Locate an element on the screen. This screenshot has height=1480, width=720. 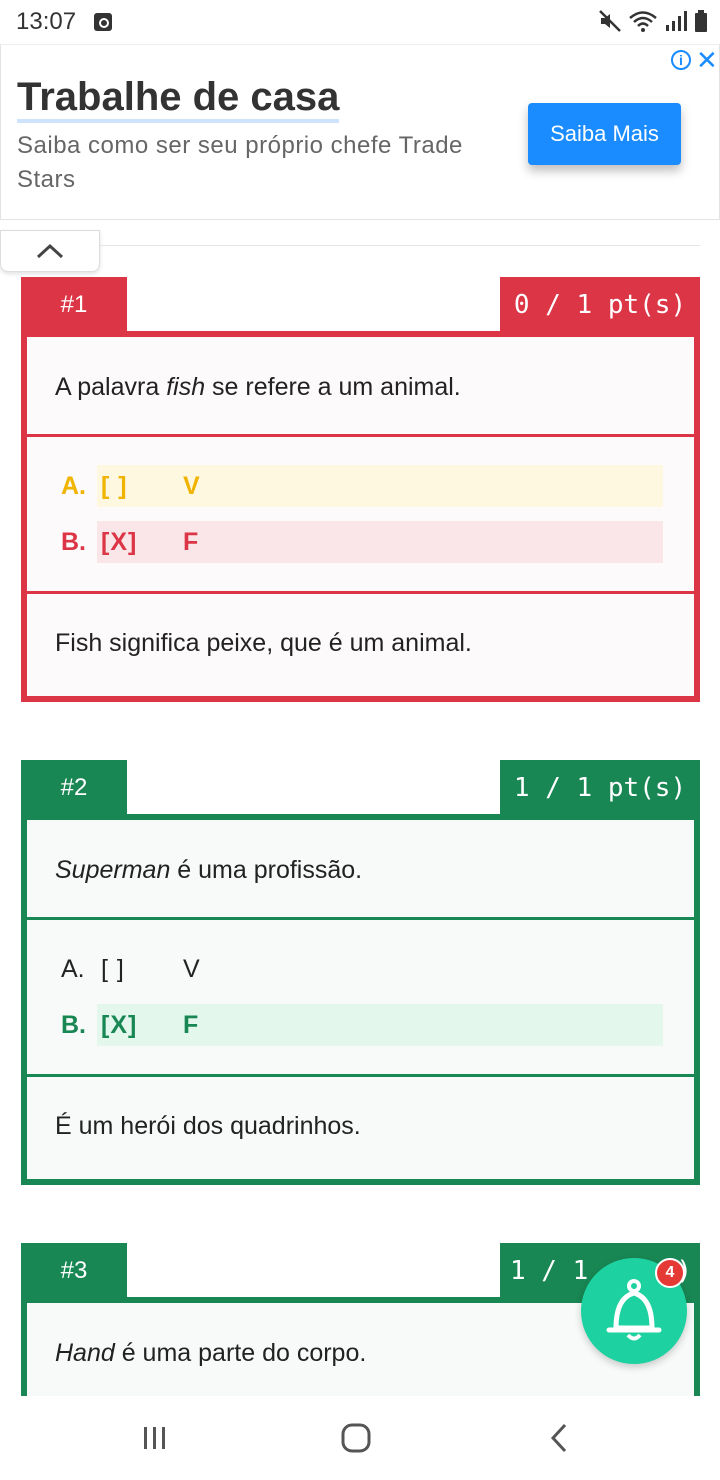
statement-text-end: é uma parte do corpo. is located at coordinates (240, 1352).